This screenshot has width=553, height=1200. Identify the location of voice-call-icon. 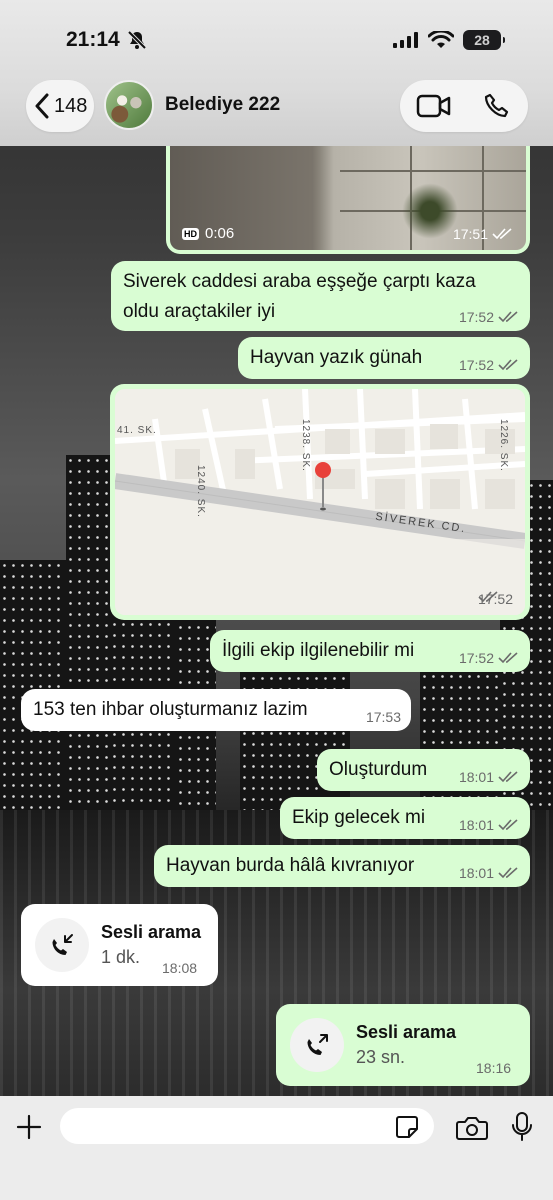
(497, 106).